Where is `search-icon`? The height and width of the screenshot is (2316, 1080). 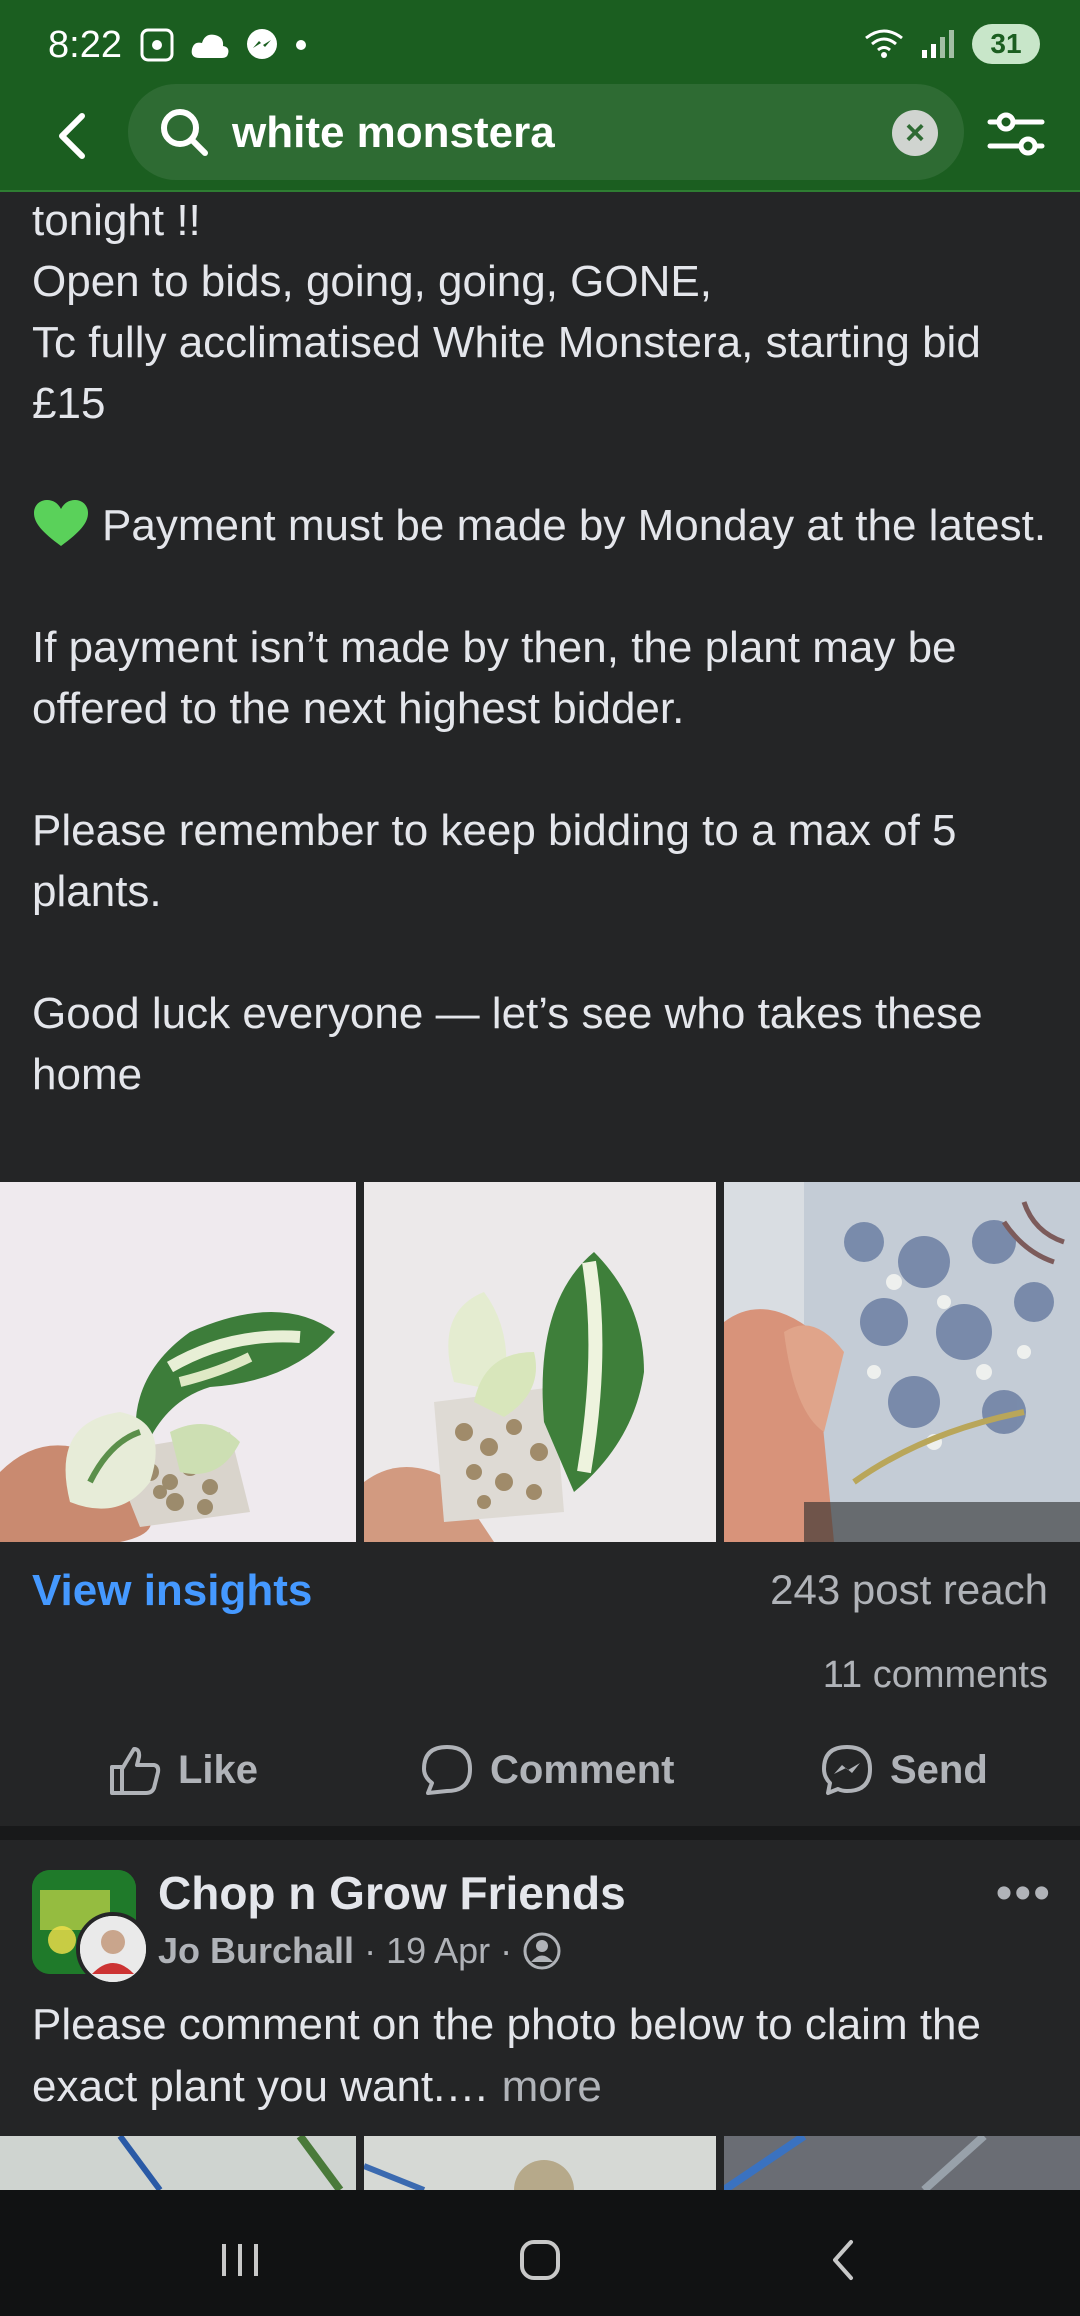 search-icon is located at coordinates (184, 132).